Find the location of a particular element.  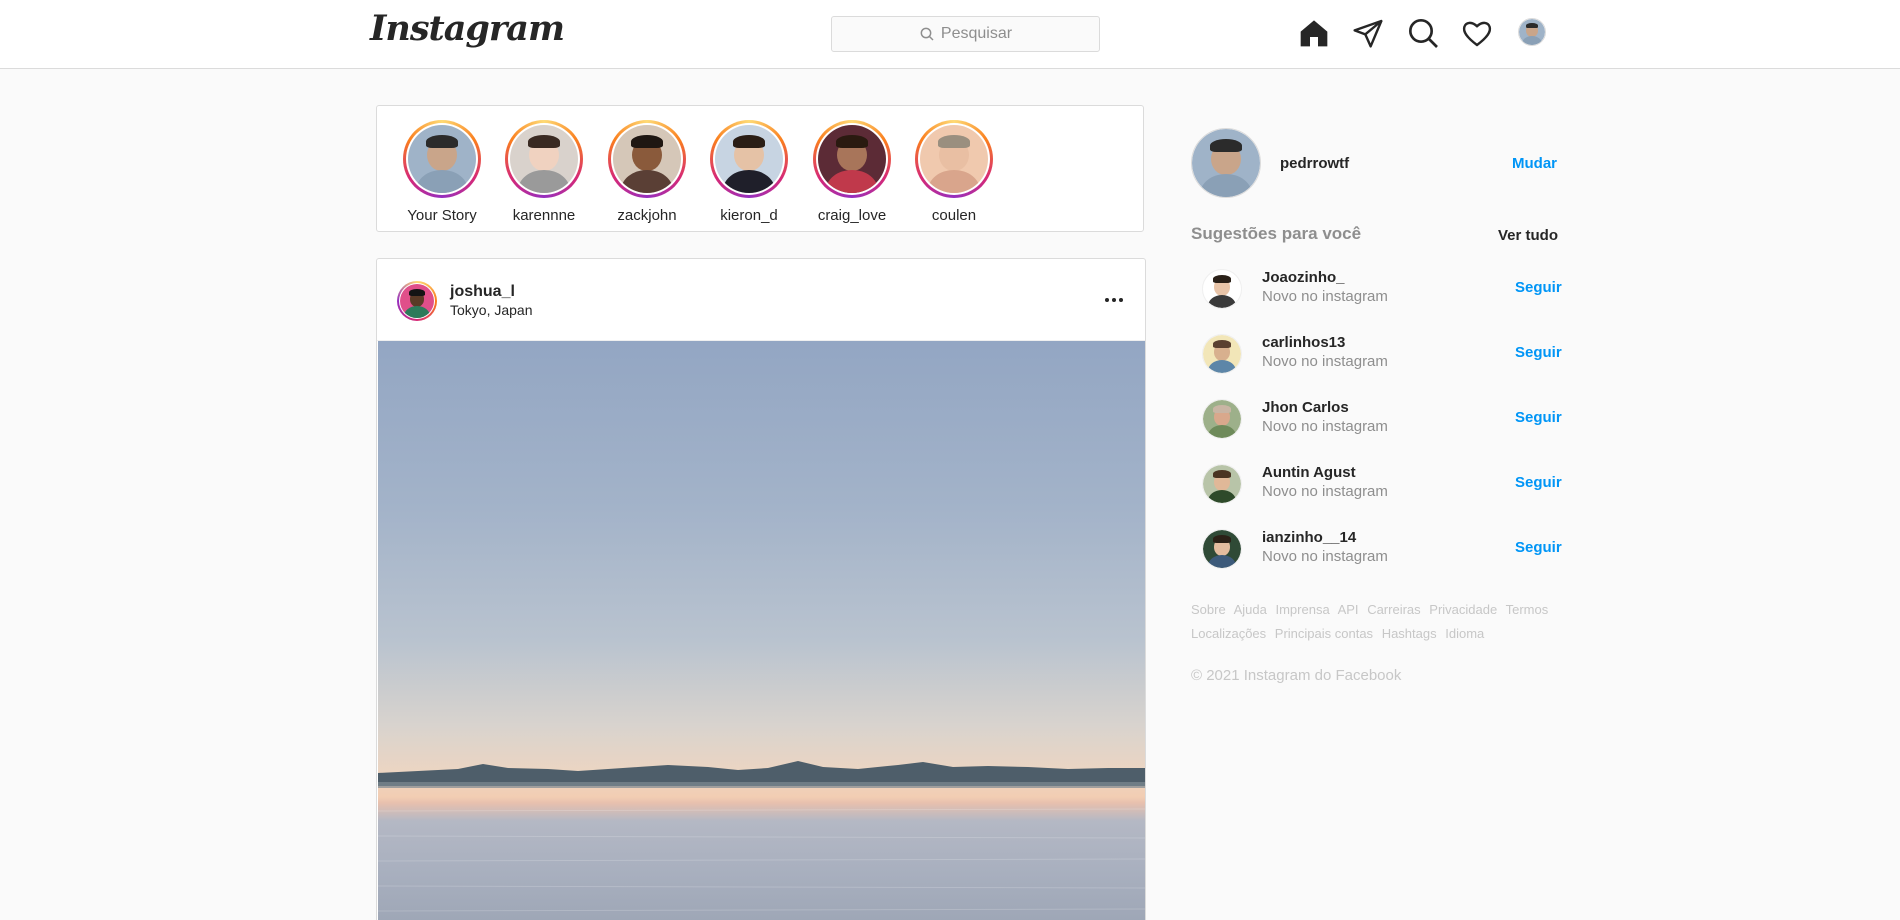

explore-button is located at coordinates (1423, 33).